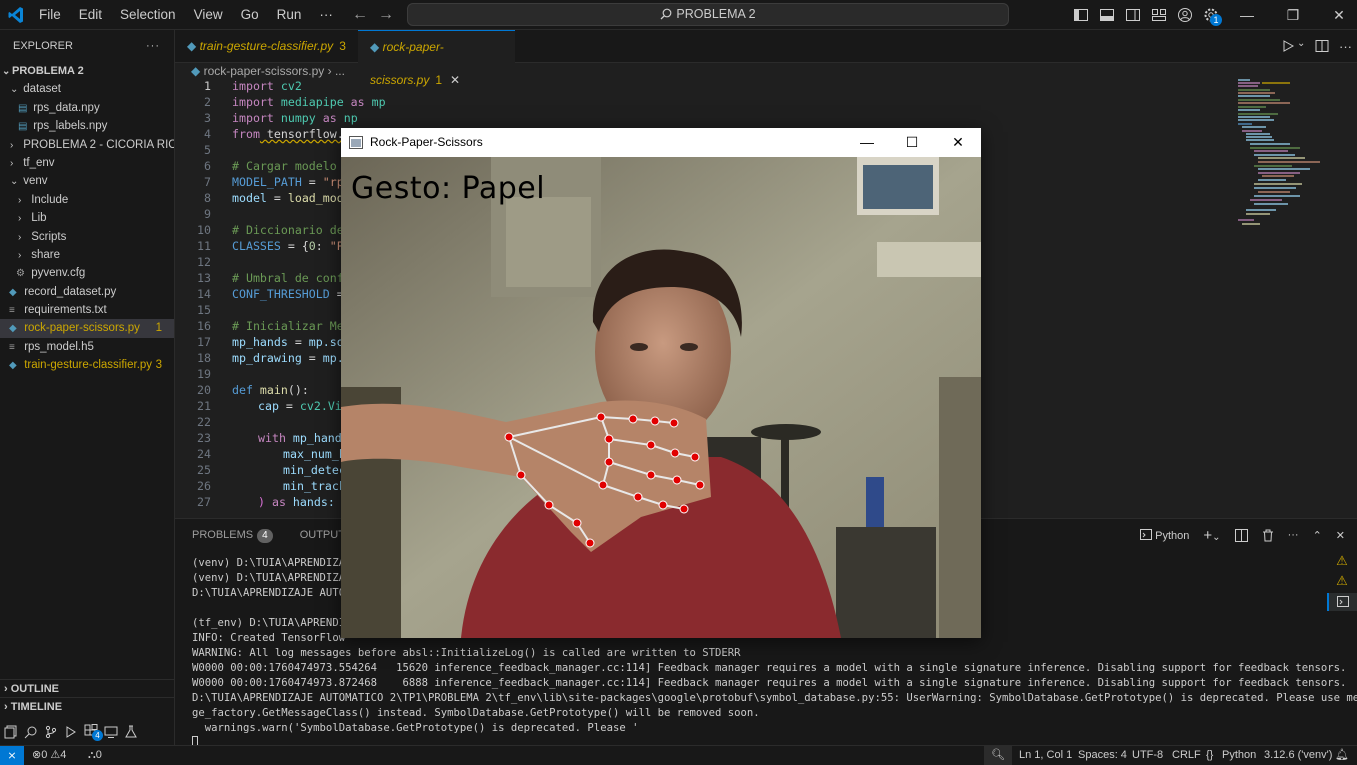 This screenshot has height=765, width=1357. I want to click on camera-maximize-button: ☐, so click(912, 142).